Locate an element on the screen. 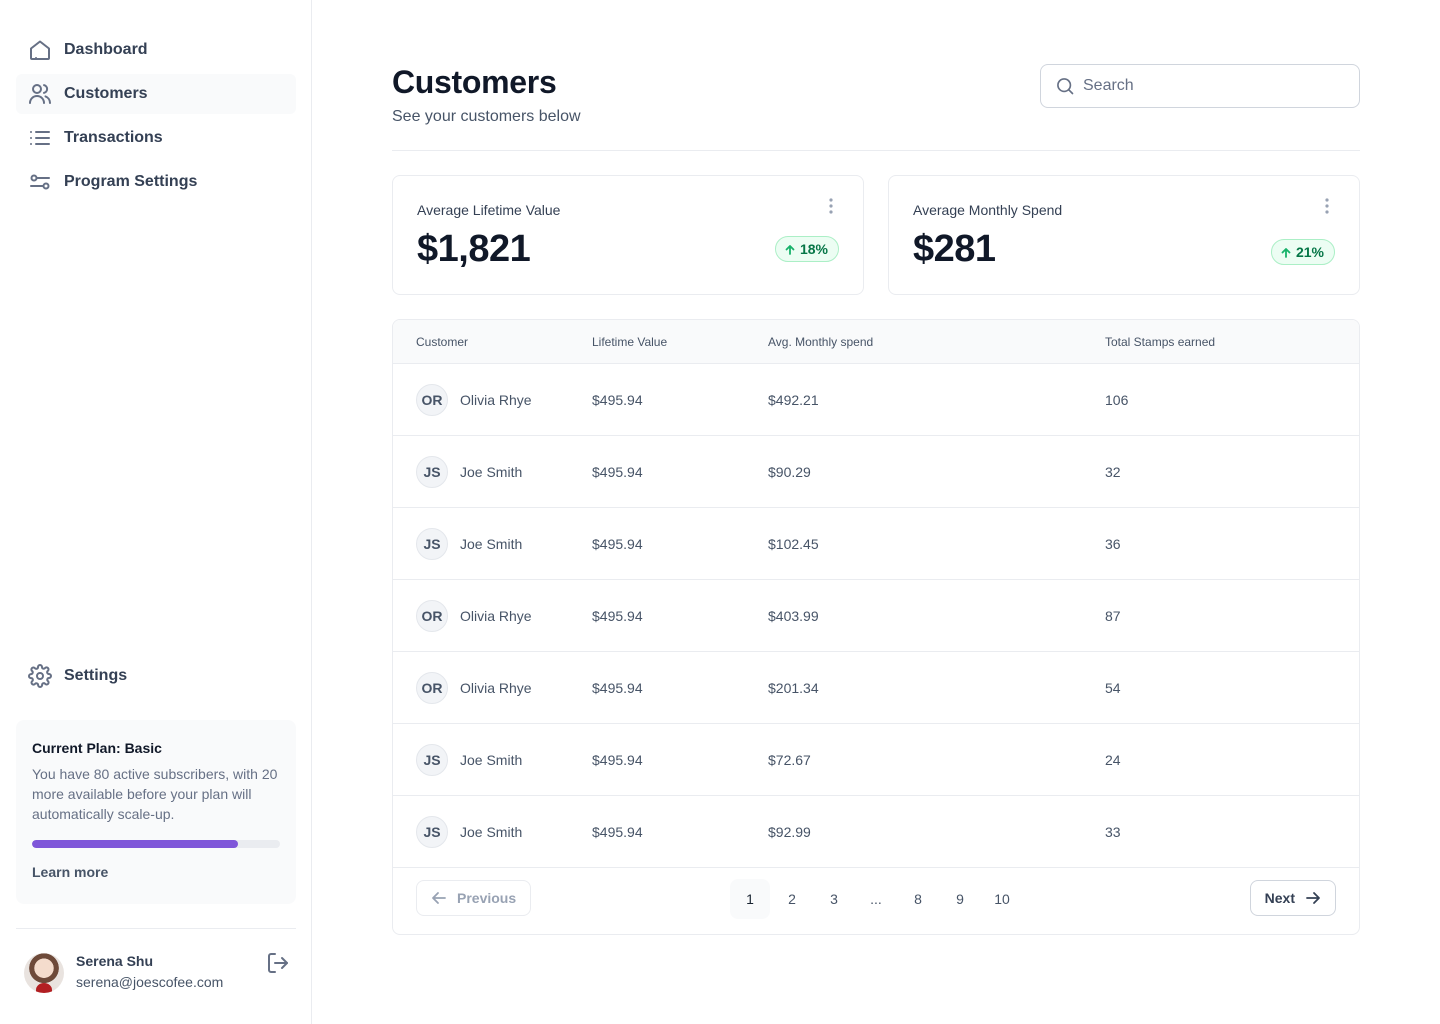 Image resolution: width=1440 pixels, height=1024 pixels. monthly-spend-cell: $102.45 is located at coordinates (793, 544).